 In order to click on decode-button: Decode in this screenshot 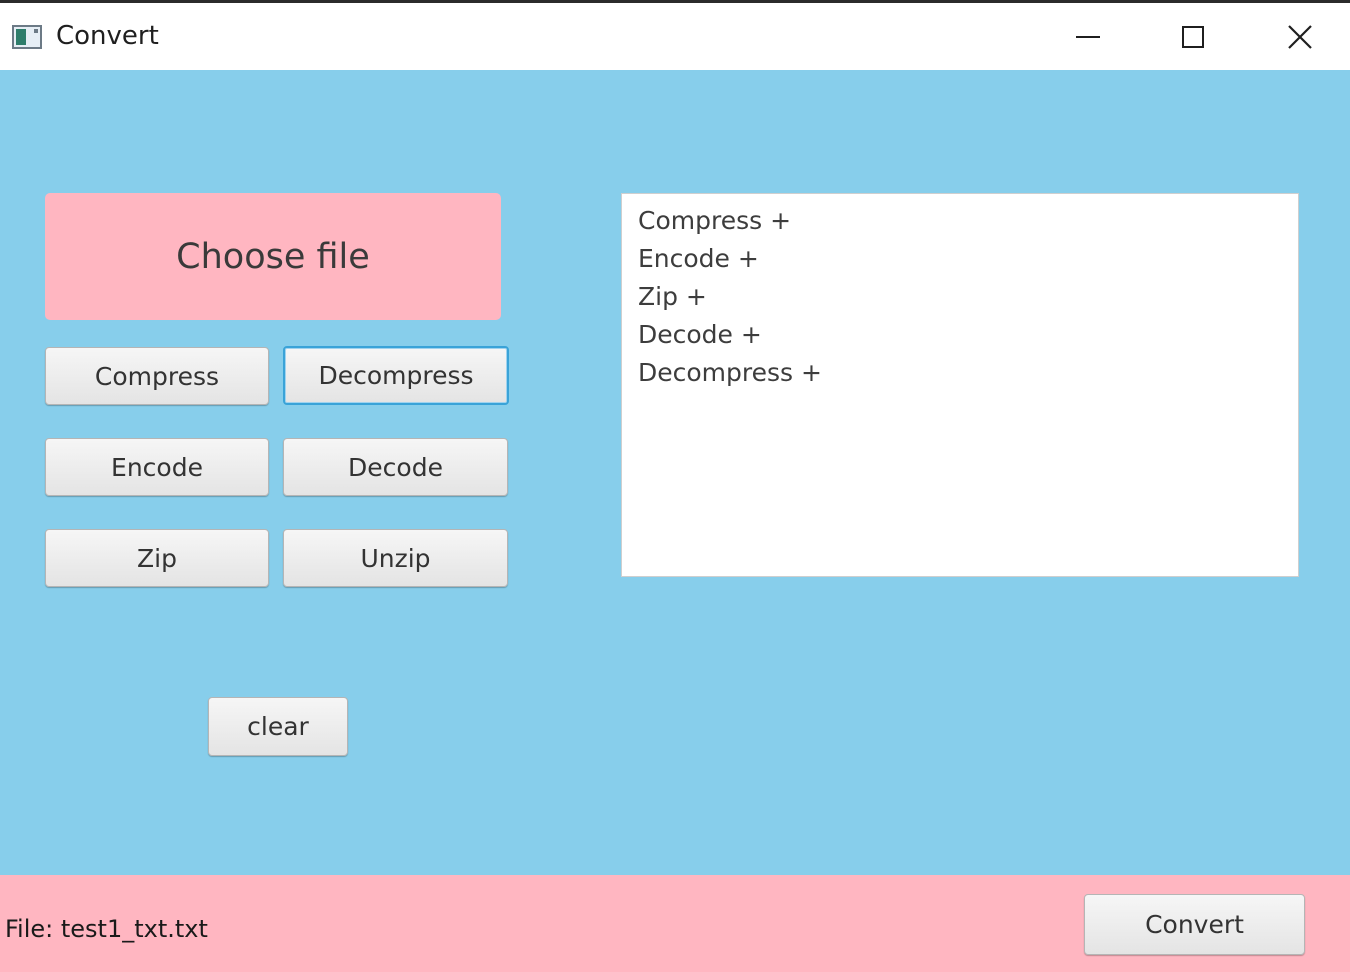, I will do `click(395, 467)`.